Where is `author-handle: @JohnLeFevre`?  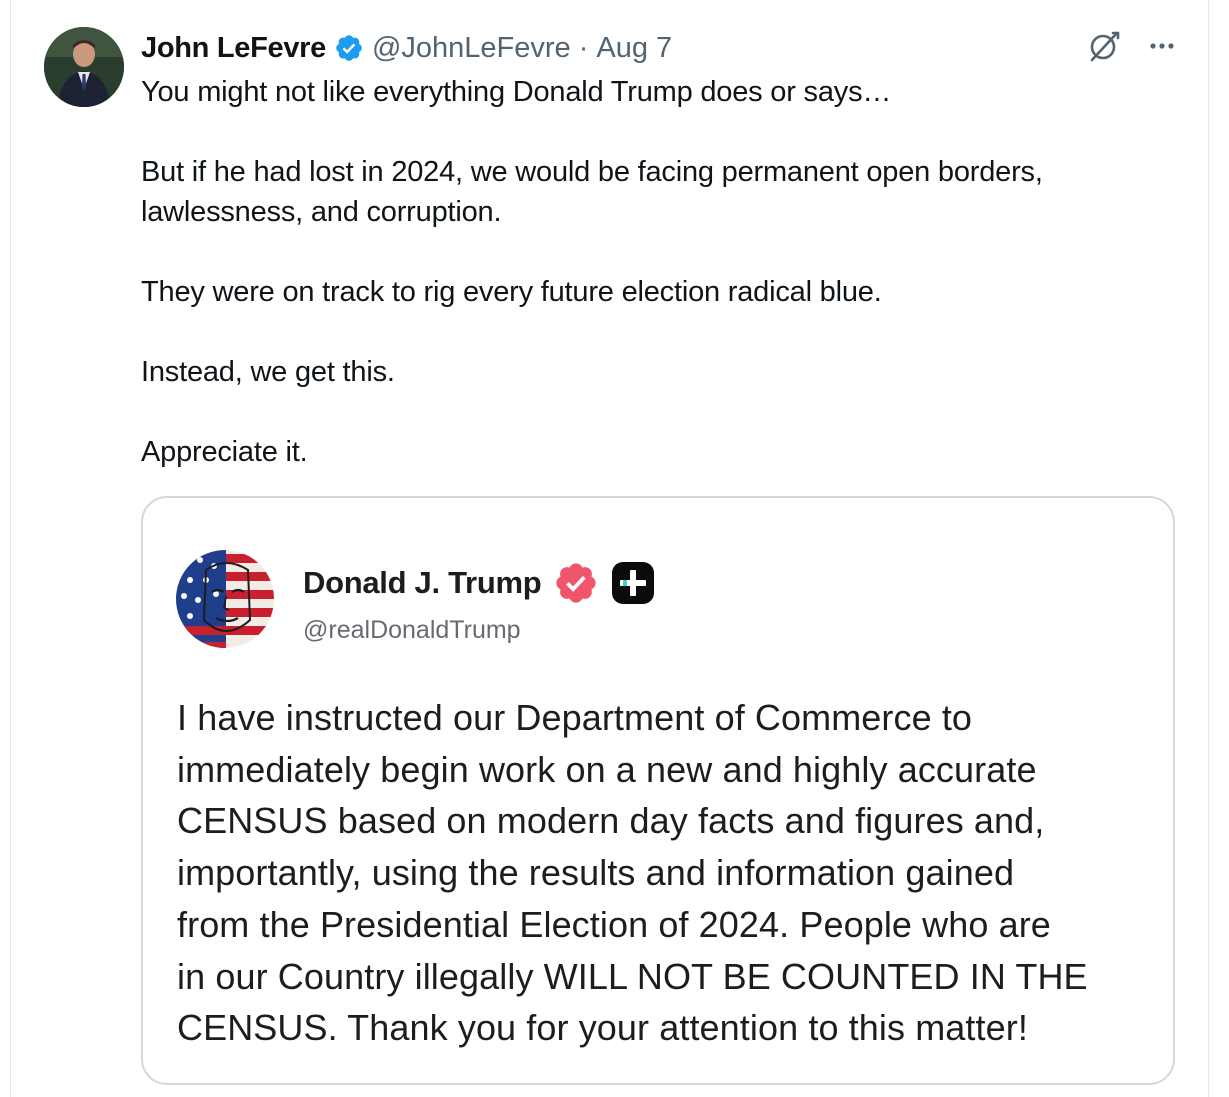 author-handle: @JohnLeFevre is located at coordinates (471, 48).